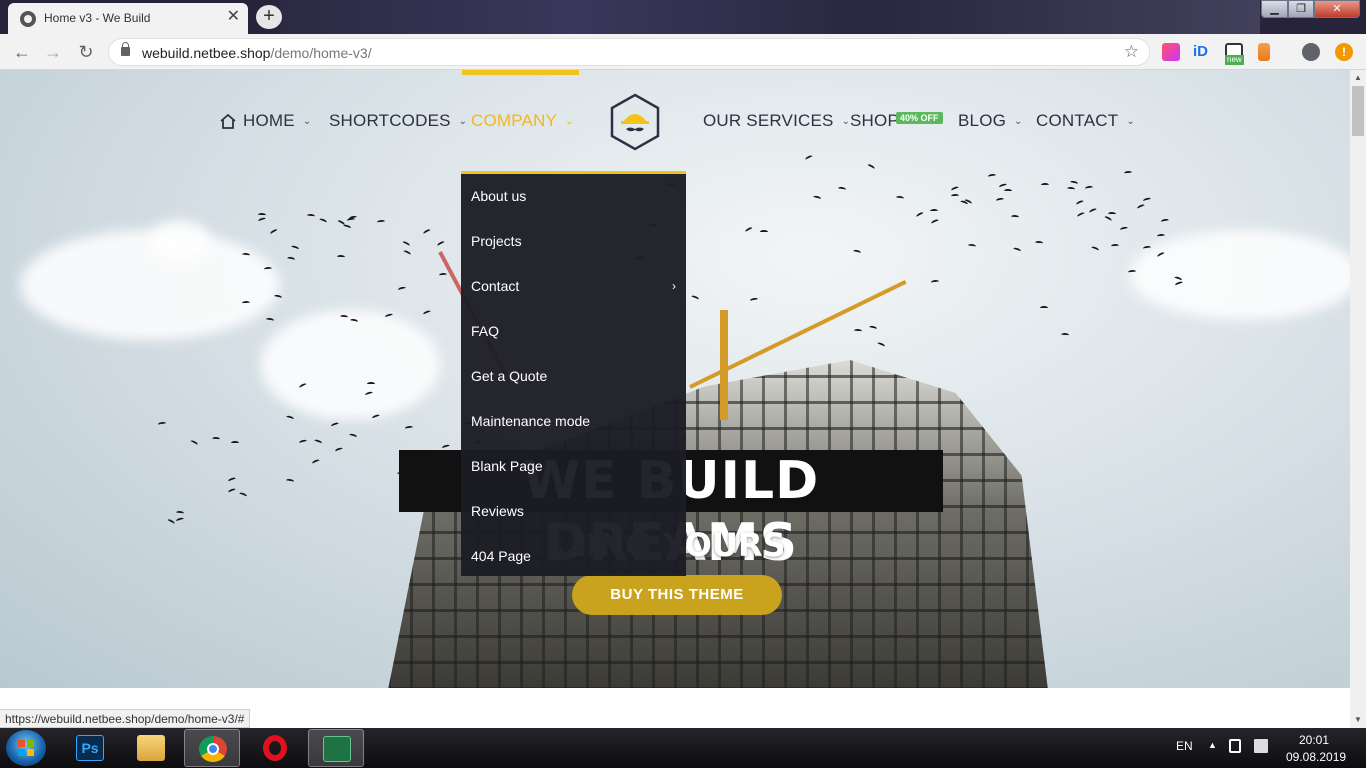 The width and height of the screenshot is (1366, 771). I want to click on crane-tower, so click(724, 365).